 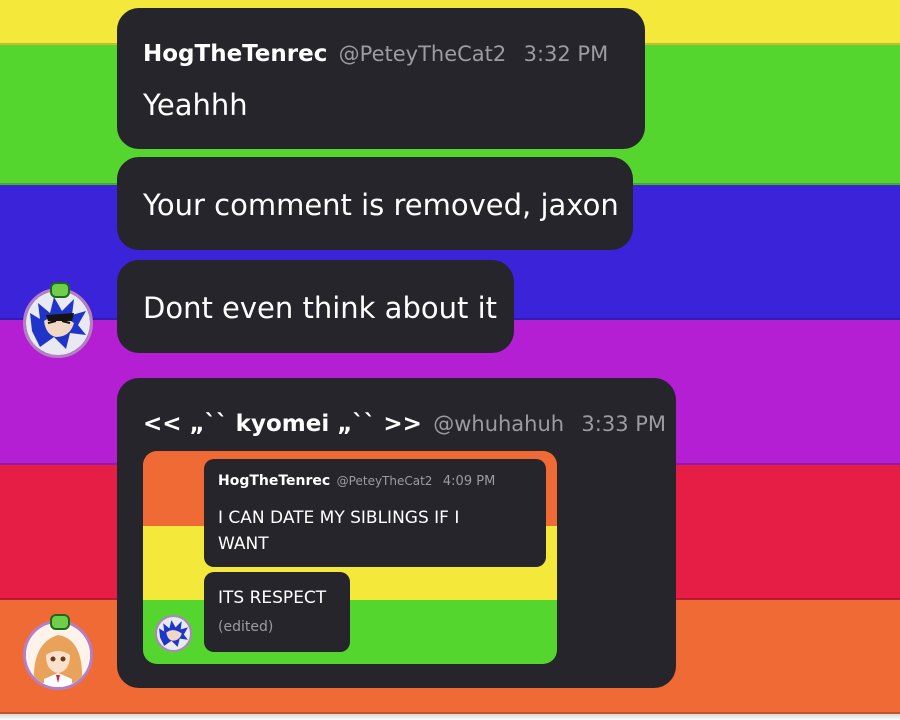 What do you see at coordinates (384, 481) in the screenshot?
I see `quoted-handle: @PeteyTheCat2` at bounding box center [384, 481].